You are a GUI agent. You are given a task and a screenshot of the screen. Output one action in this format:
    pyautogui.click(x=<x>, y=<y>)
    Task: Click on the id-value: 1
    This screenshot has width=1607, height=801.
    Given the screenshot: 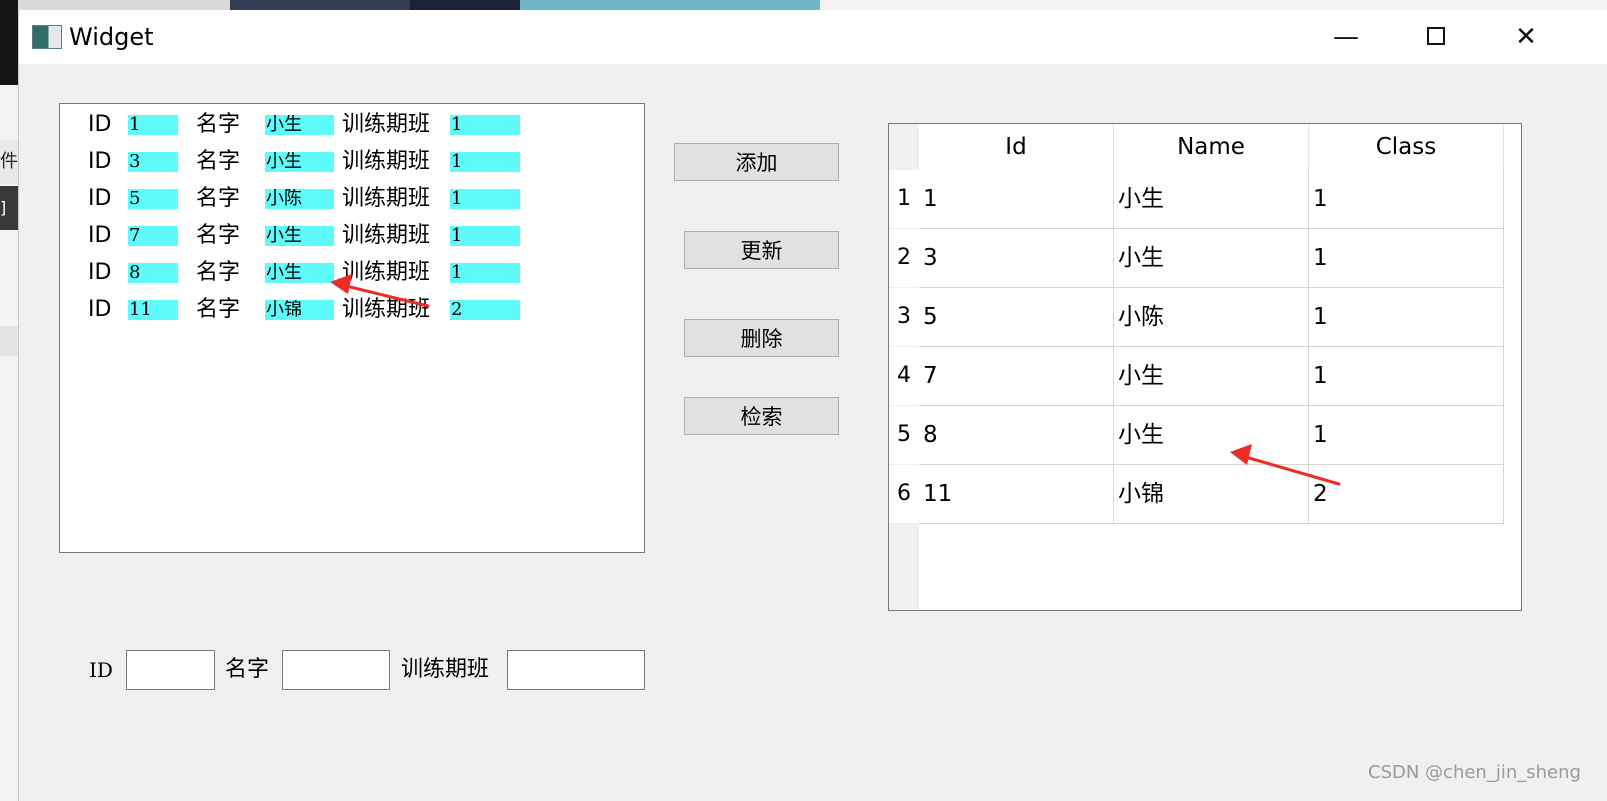 What is the action you would take?
    pyautogui.click(x=153, y=125)
    